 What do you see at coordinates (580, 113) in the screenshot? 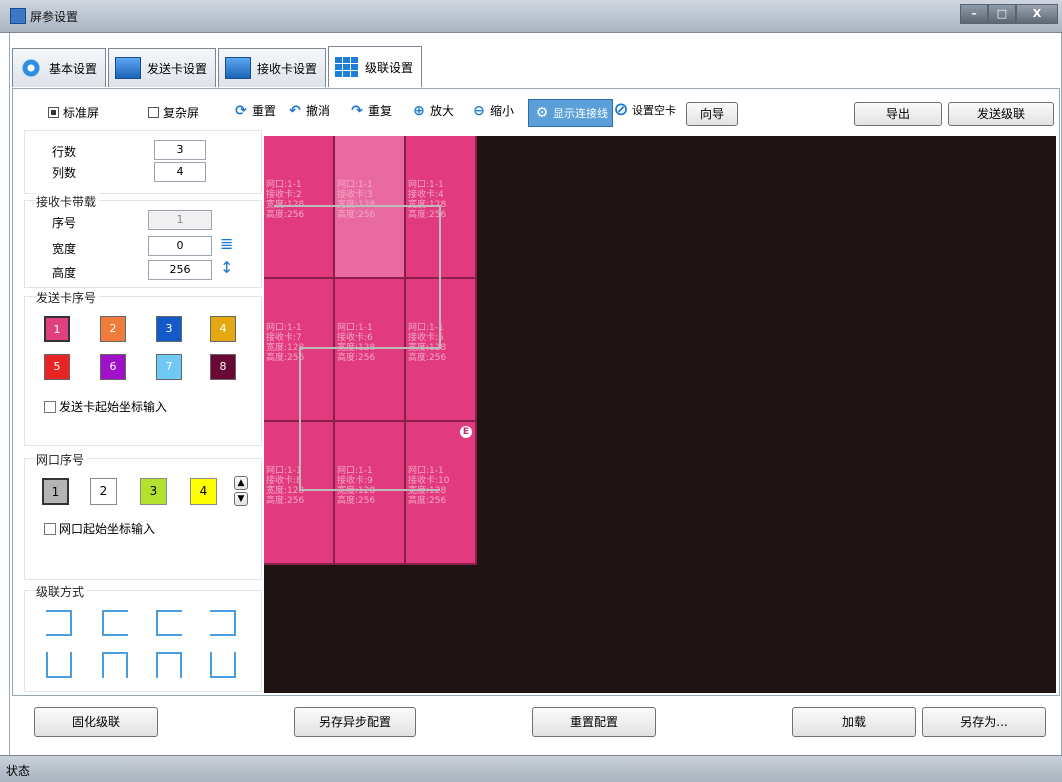
I see `tool-label: 显示连接线` at bounding box center [580, 113].